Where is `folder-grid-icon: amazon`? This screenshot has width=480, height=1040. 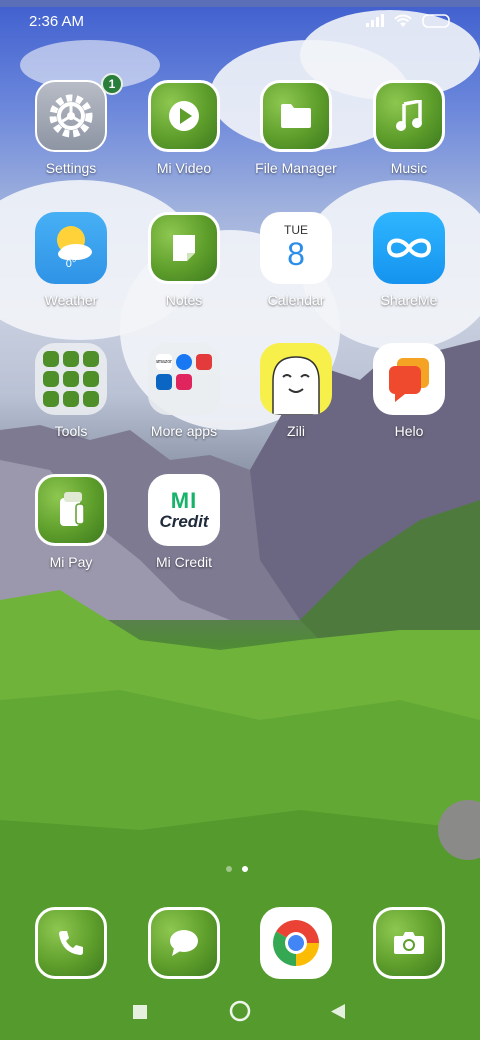 folder-grid-icon: amazon is located at coordinates (184, 379).